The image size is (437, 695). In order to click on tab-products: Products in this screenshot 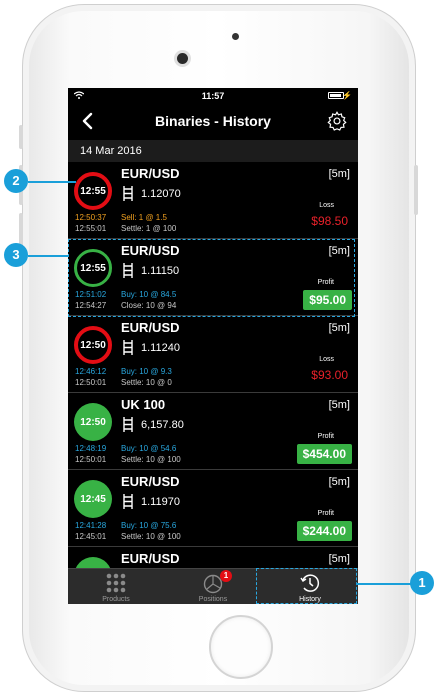, I will do `click(116, 586)`.